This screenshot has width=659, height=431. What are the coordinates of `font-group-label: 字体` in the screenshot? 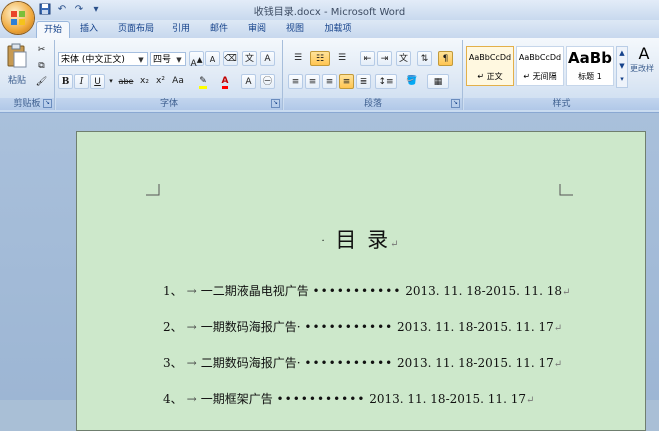 It's located at (169, 104).